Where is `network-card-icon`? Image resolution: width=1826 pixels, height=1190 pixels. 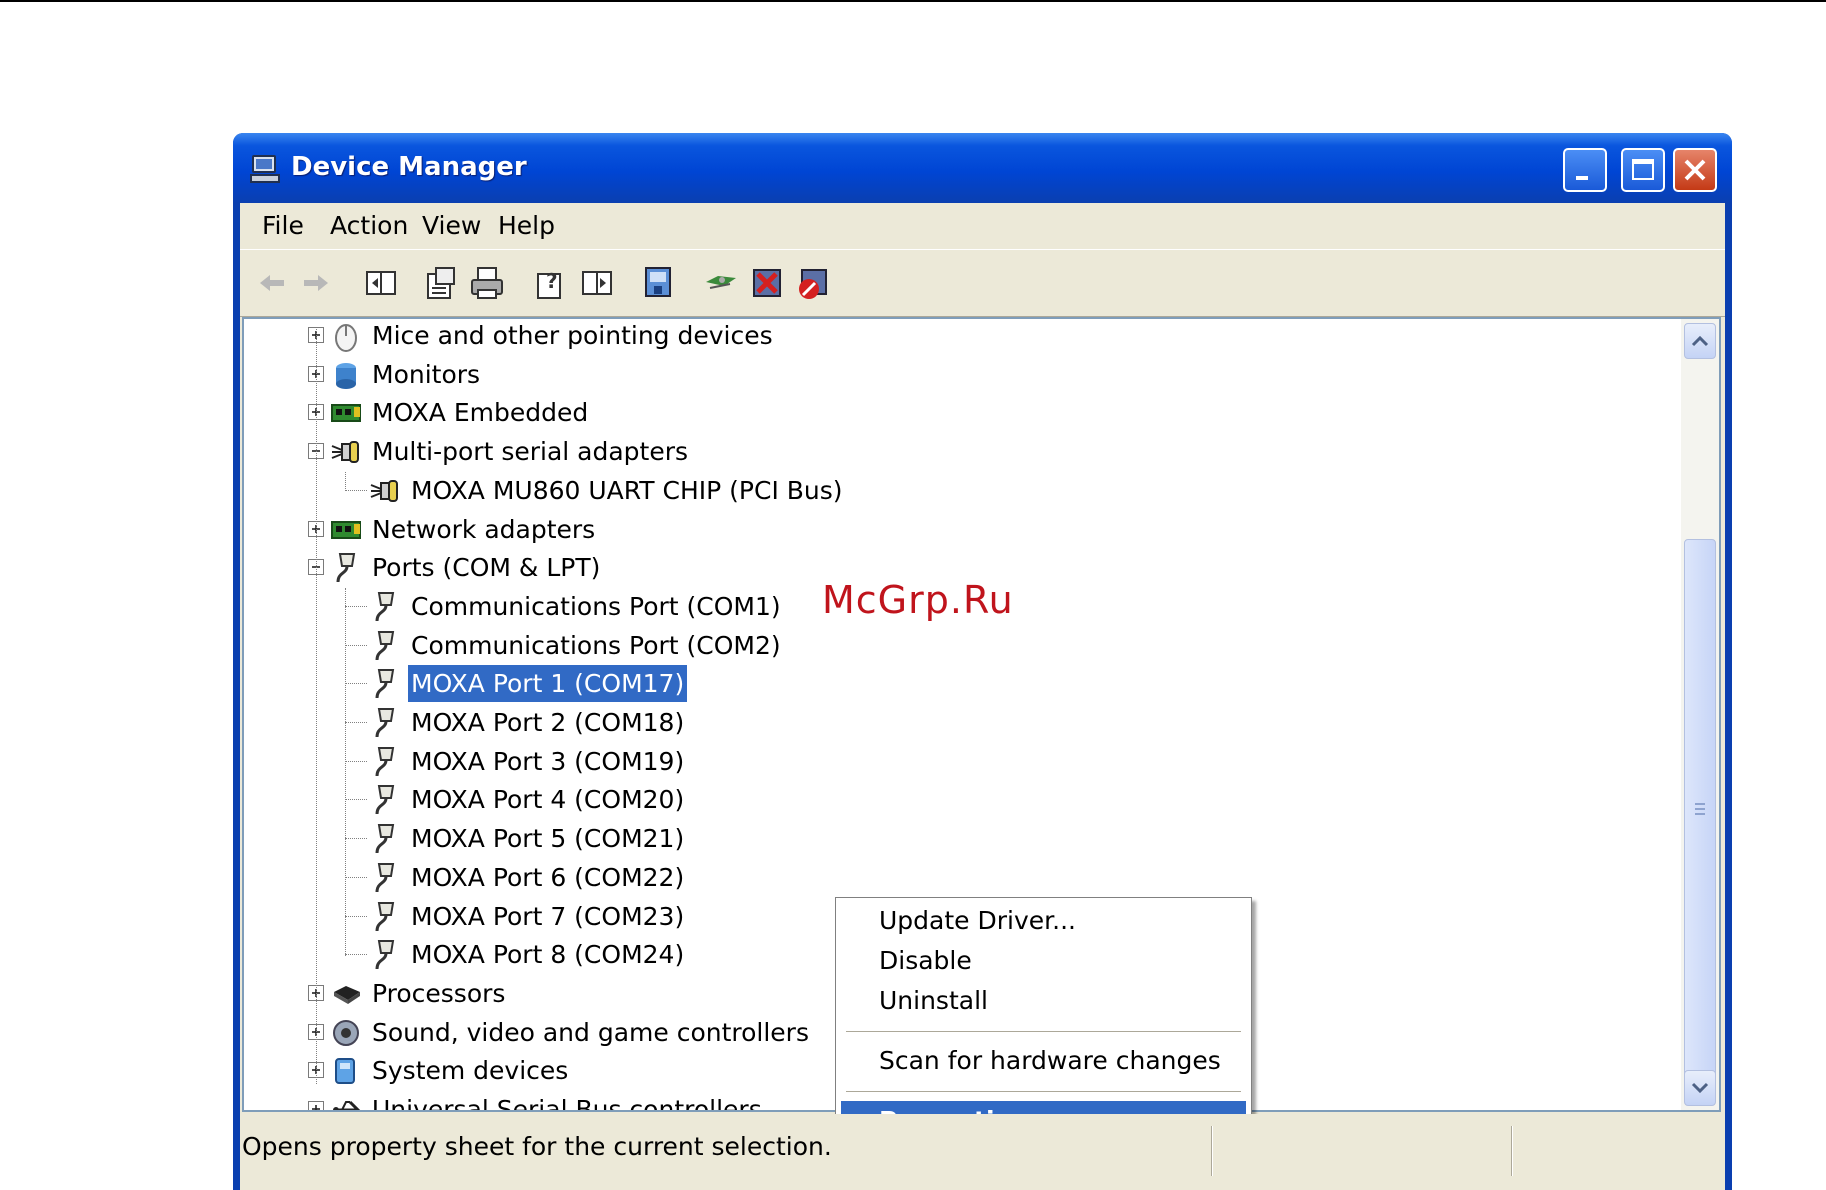 network-card-icon is located at coordinates (346, 413).